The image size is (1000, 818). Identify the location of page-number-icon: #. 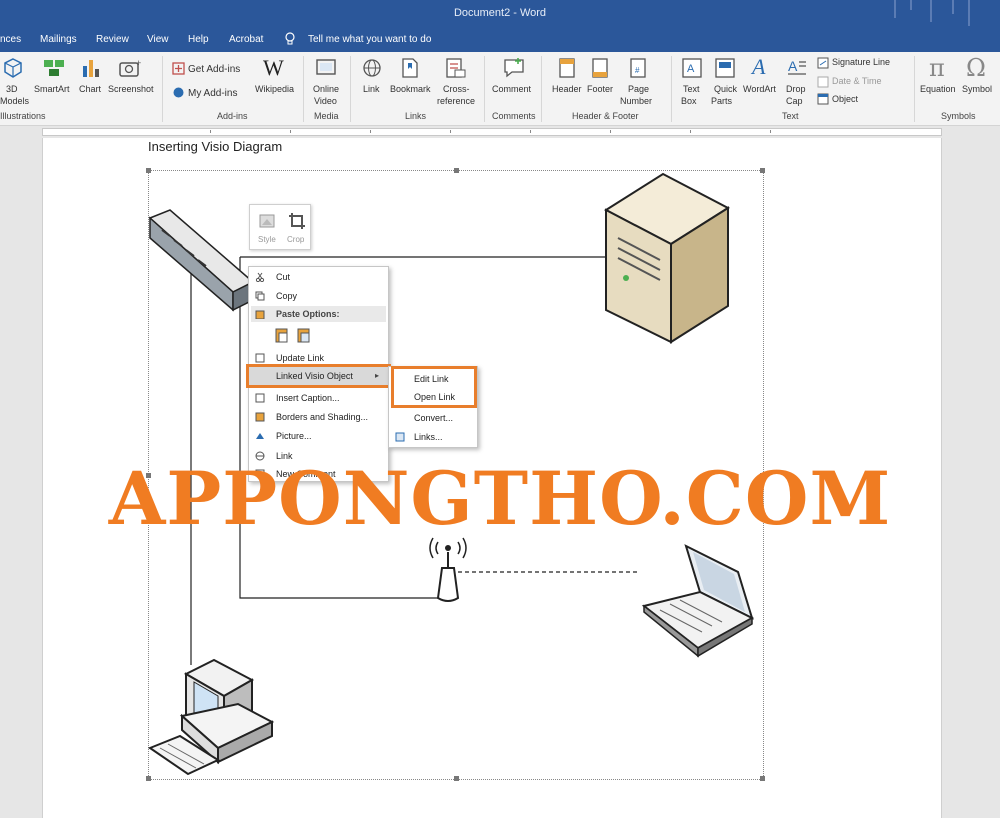
(638, 68).